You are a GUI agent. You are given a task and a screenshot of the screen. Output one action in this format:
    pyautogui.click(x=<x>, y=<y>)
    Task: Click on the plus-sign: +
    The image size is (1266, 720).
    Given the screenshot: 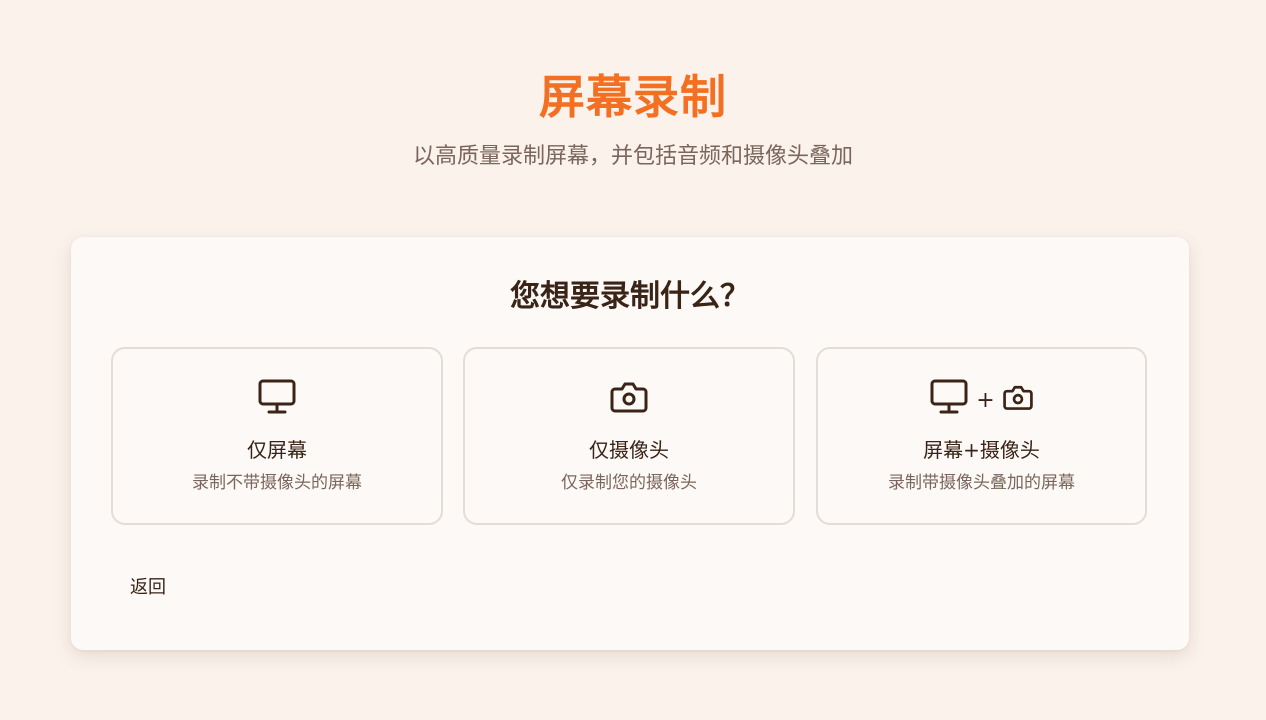 What is the action you would take?
    pyautogui.click(x=985, y=400)
    